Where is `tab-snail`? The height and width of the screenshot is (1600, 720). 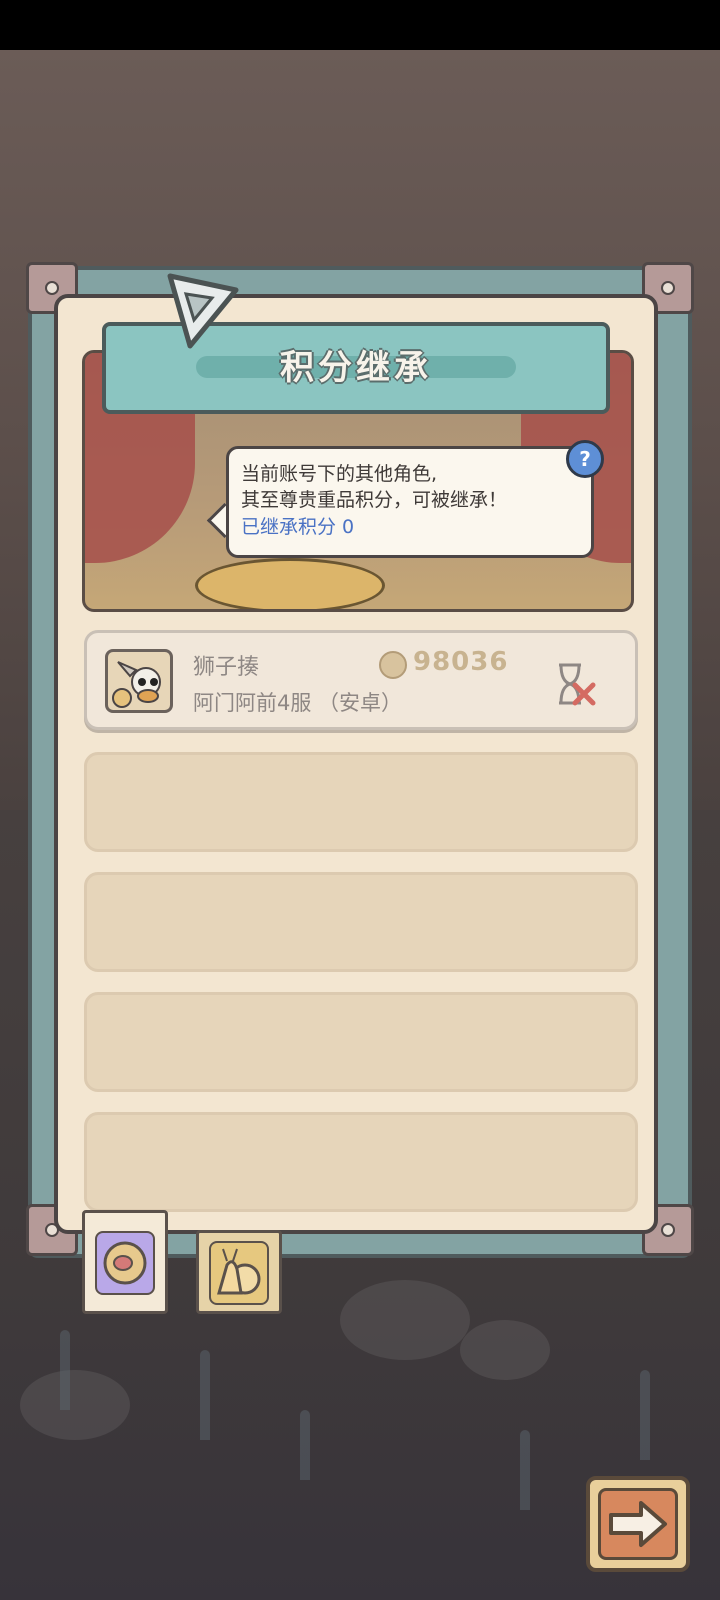
tab-snail is located at coordinates (239, 1272).